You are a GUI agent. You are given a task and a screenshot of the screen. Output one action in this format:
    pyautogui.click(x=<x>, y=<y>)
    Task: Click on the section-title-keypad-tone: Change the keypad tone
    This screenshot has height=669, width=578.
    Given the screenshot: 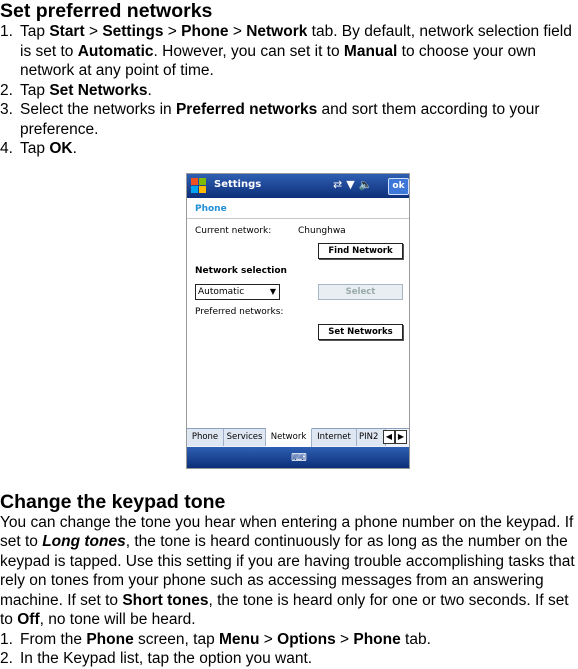 What is the action you would take?
    pyautogui.click(x=113, y=501)
    